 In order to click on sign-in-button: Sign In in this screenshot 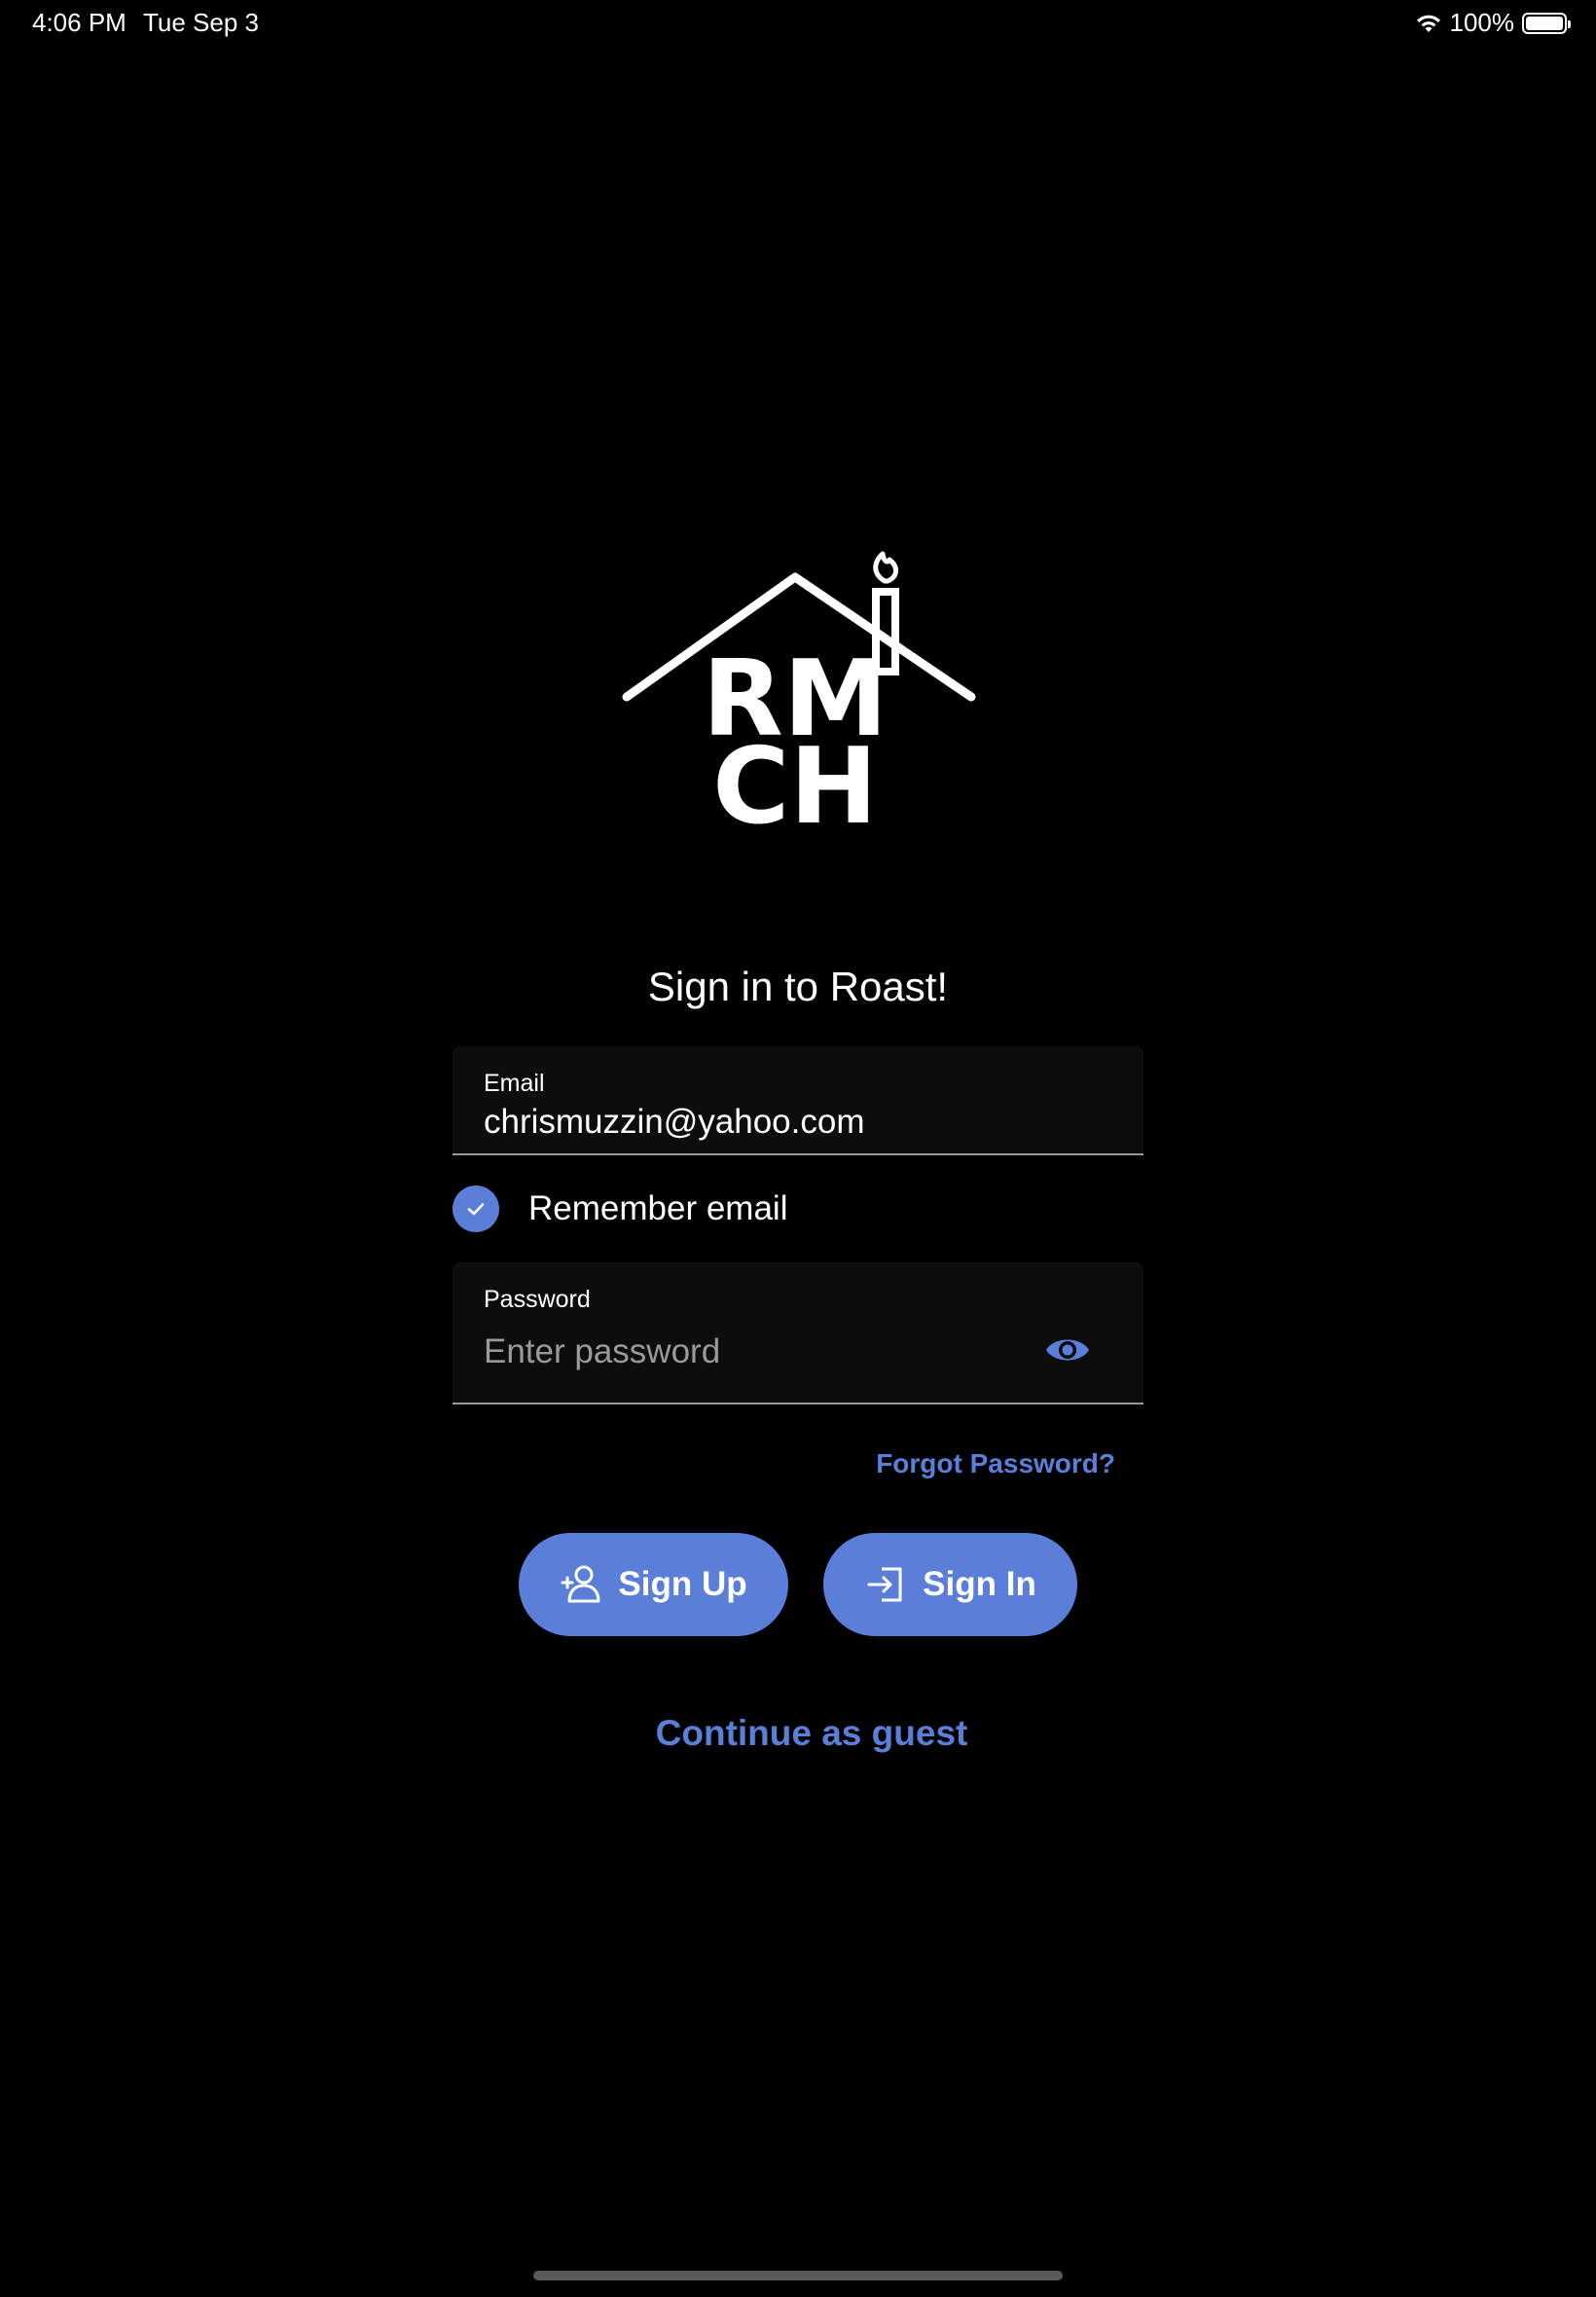, I will do `click(950, 1584)`.